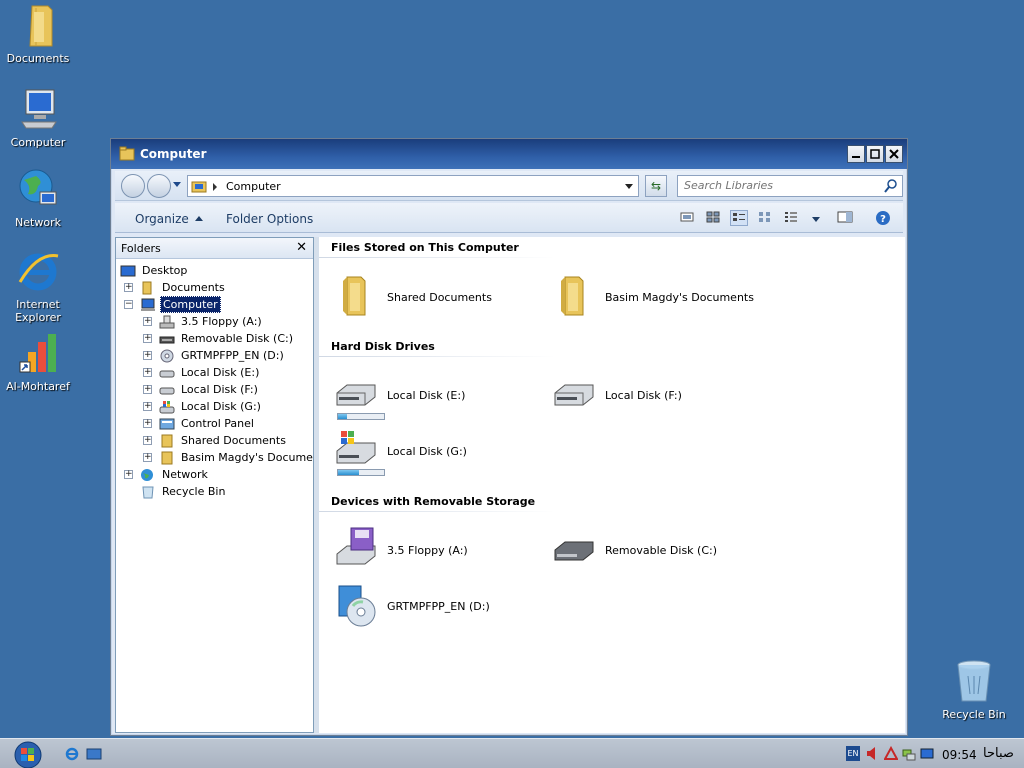  I want to click on language-indicator: EN, so click(853, 753).